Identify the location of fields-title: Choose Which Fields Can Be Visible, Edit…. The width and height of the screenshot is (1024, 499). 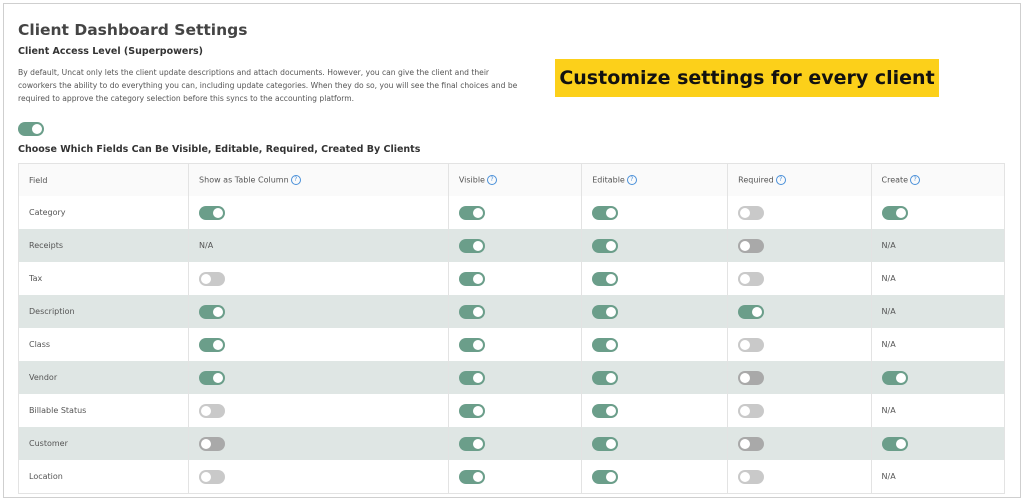
(219, 149).